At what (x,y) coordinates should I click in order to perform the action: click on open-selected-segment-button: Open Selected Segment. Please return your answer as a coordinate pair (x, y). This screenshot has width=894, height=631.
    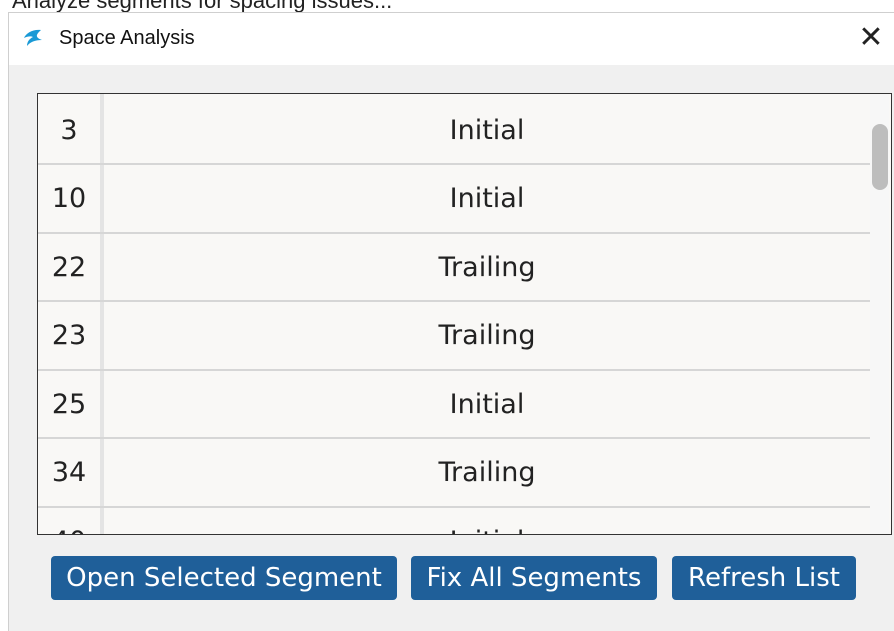
    Looking at the image, I should click on (224, 578).